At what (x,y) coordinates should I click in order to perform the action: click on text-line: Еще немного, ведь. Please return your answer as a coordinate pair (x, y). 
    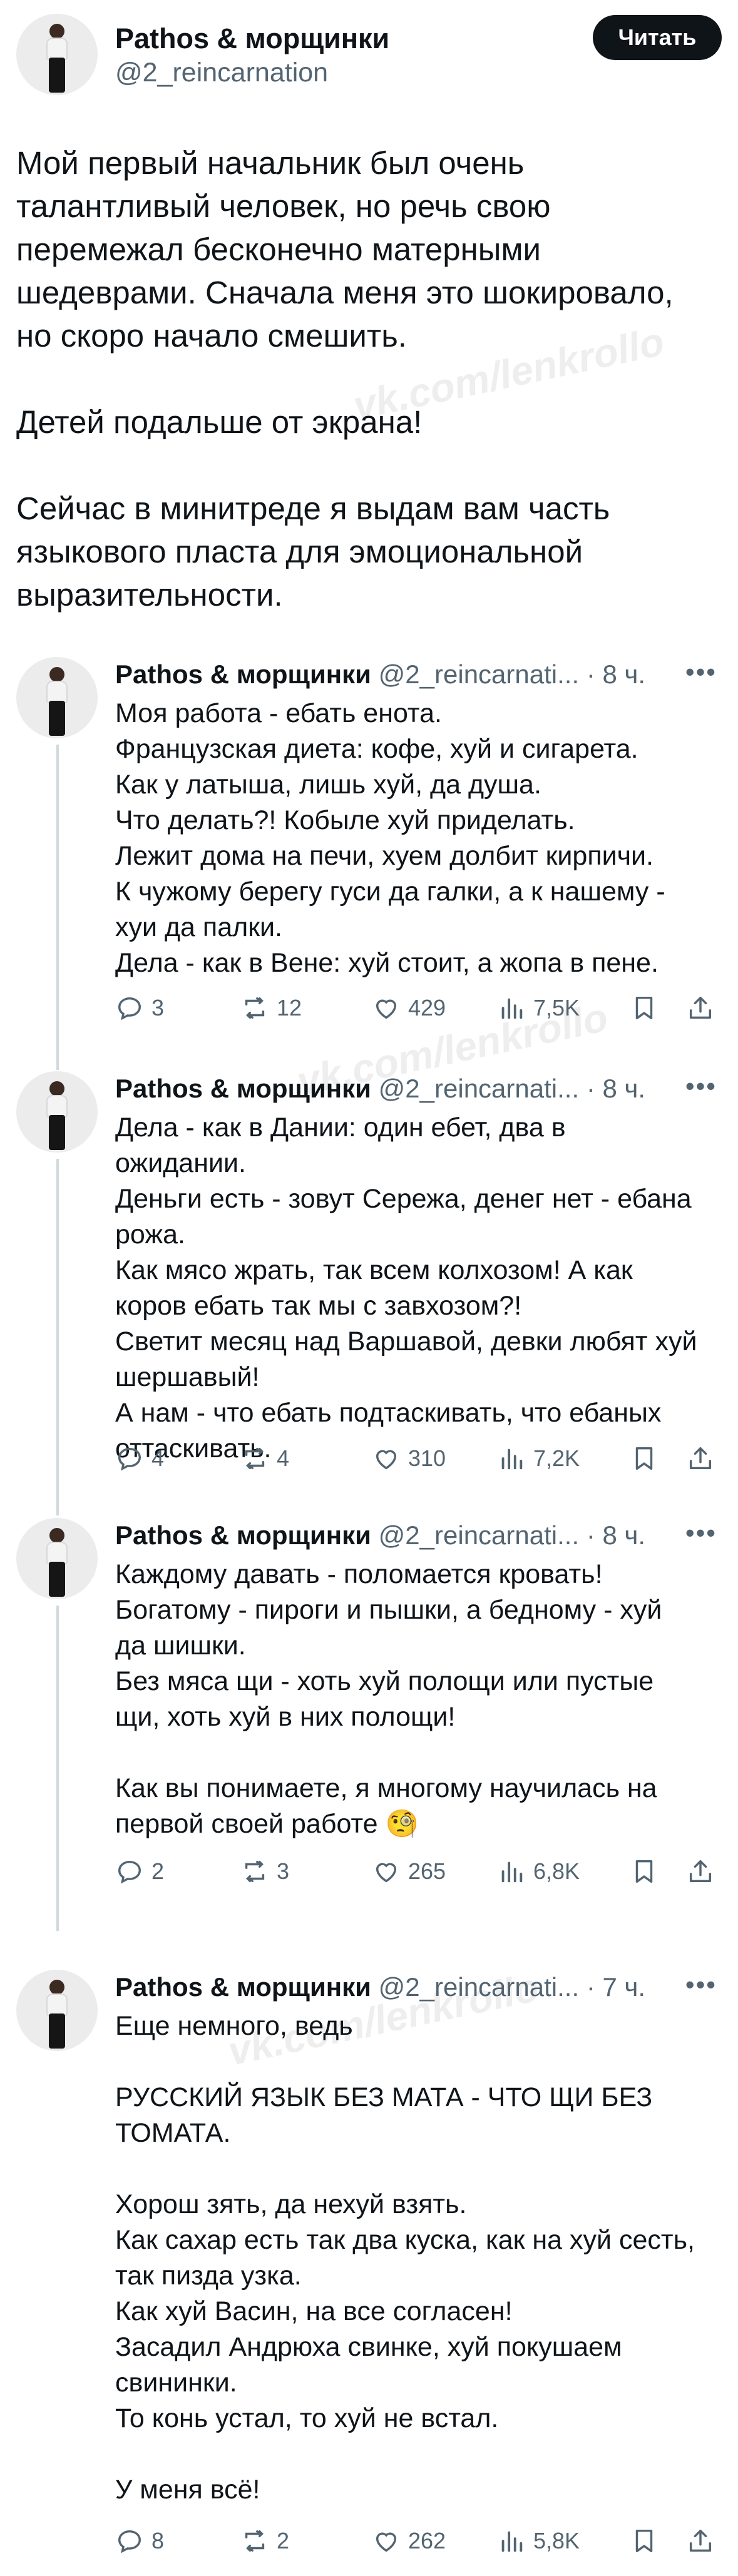
    Looking at the image, I should click on (234, 2026).